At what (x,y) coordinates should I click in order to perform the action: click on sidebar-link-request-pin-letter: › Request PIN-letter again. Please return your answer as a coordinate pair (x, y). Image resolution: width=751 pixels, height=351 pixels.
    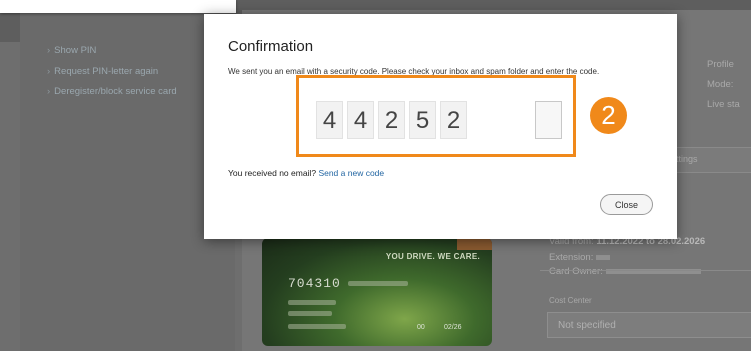
    Looking at the image, I should click on (103, 71).